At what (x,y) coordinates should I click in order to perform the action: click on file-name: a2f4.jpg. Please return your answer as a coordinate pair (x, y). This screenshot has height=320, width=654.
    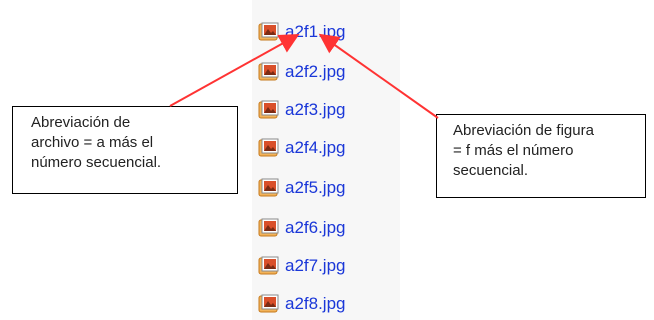
    Looking at the image, I should click on (315, 147).